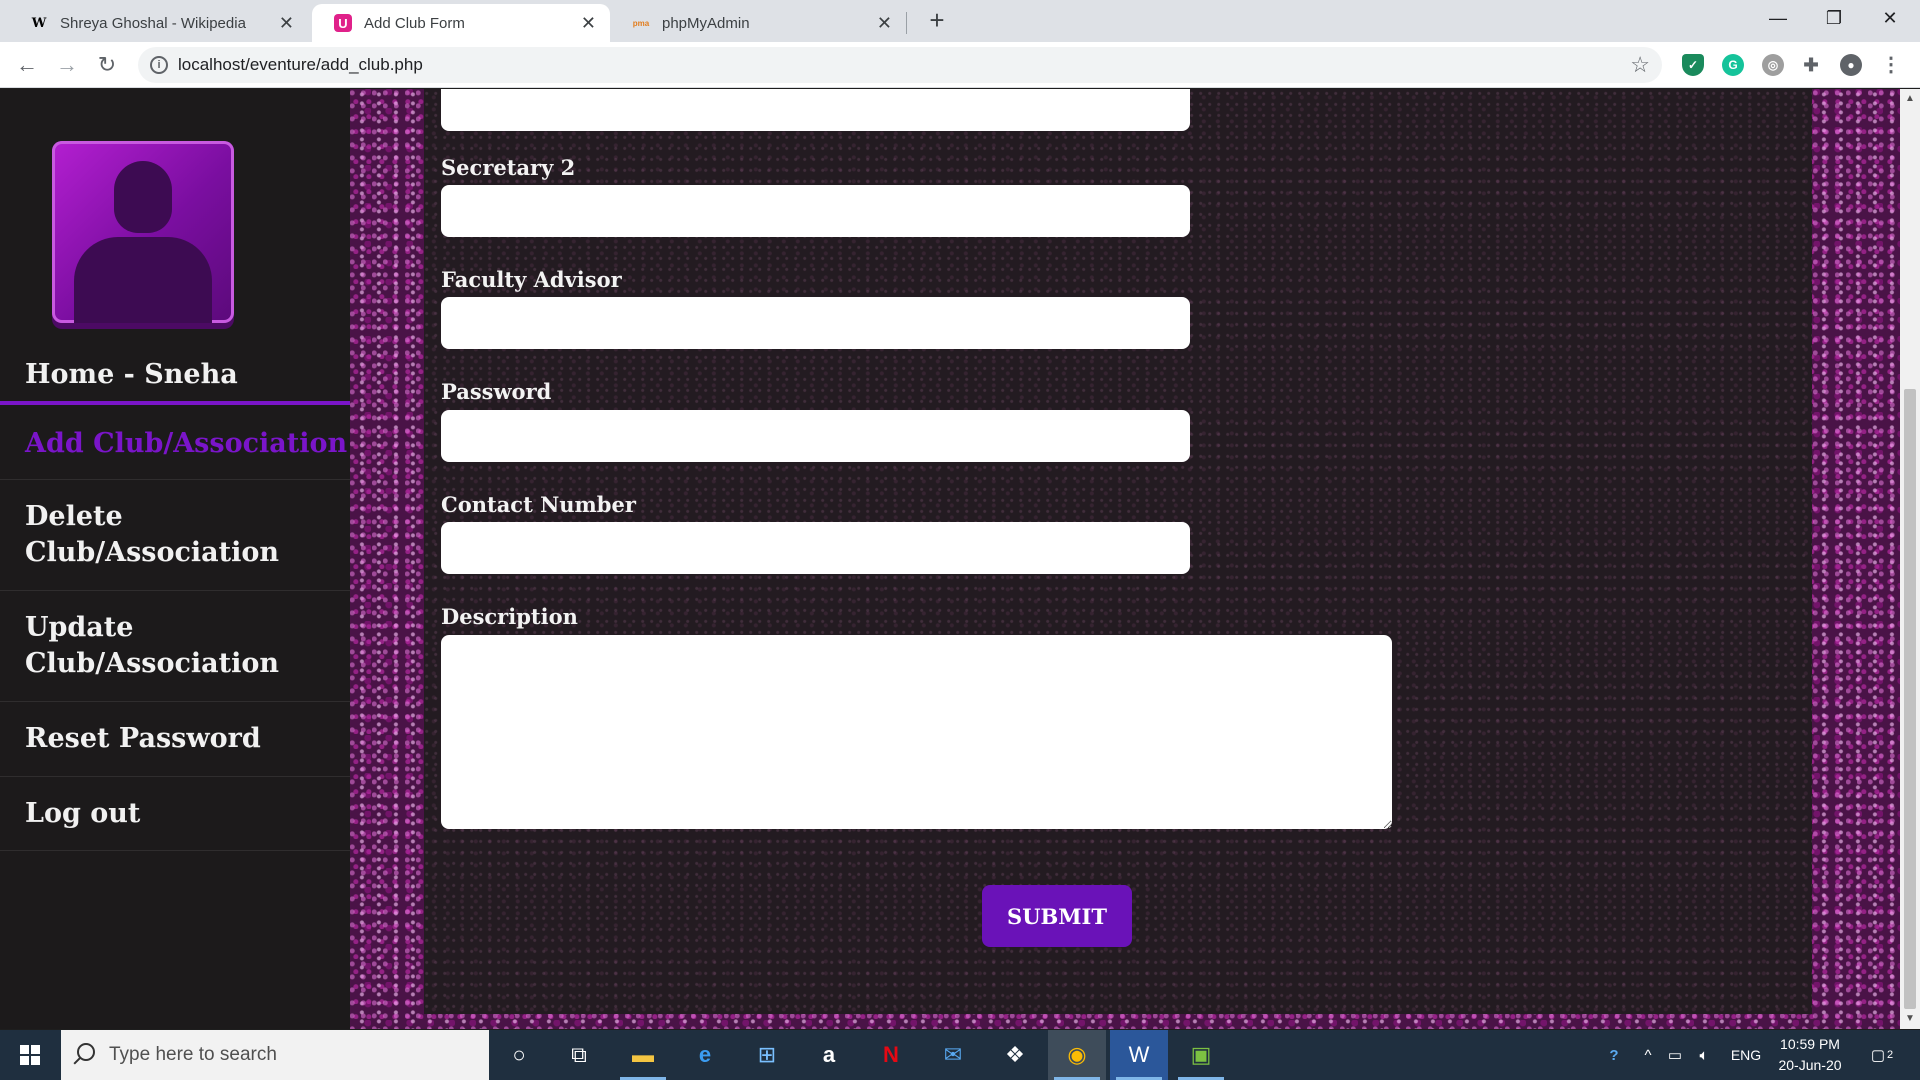 The height and width of the screenshot is (1080, 1920). Describe the element at coordinates (175, 814) in the screenshot. I see `sidebar-item-log-out: Log out` at that location.